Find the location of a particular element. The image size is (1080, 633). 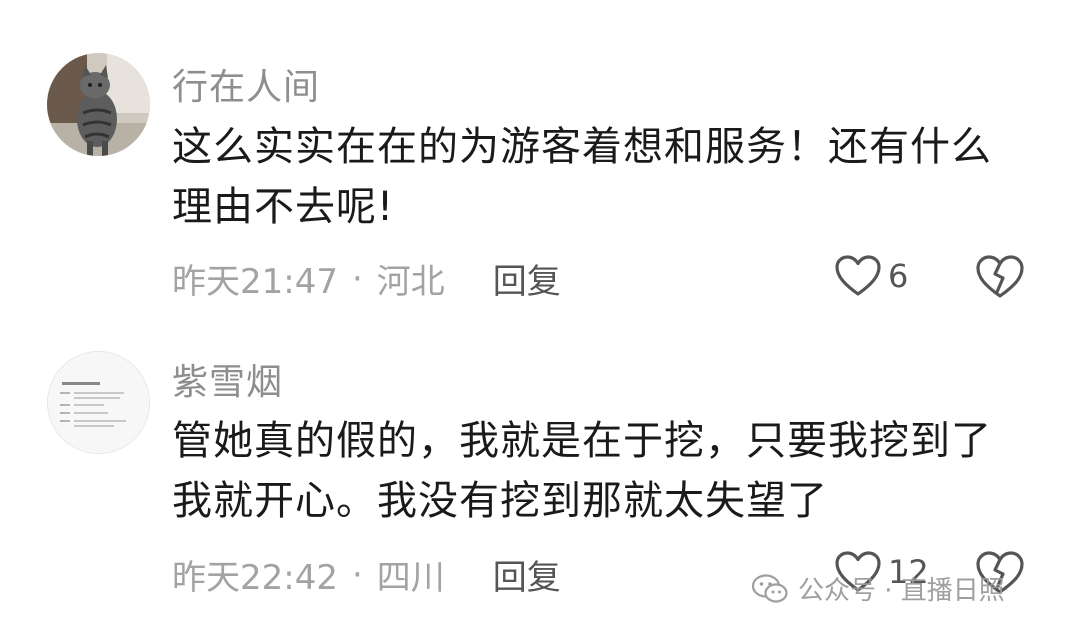

comment-text-line: 管她真的假的，我就是在于挖，只要我挖到了 is located at coordinates (582, 441).